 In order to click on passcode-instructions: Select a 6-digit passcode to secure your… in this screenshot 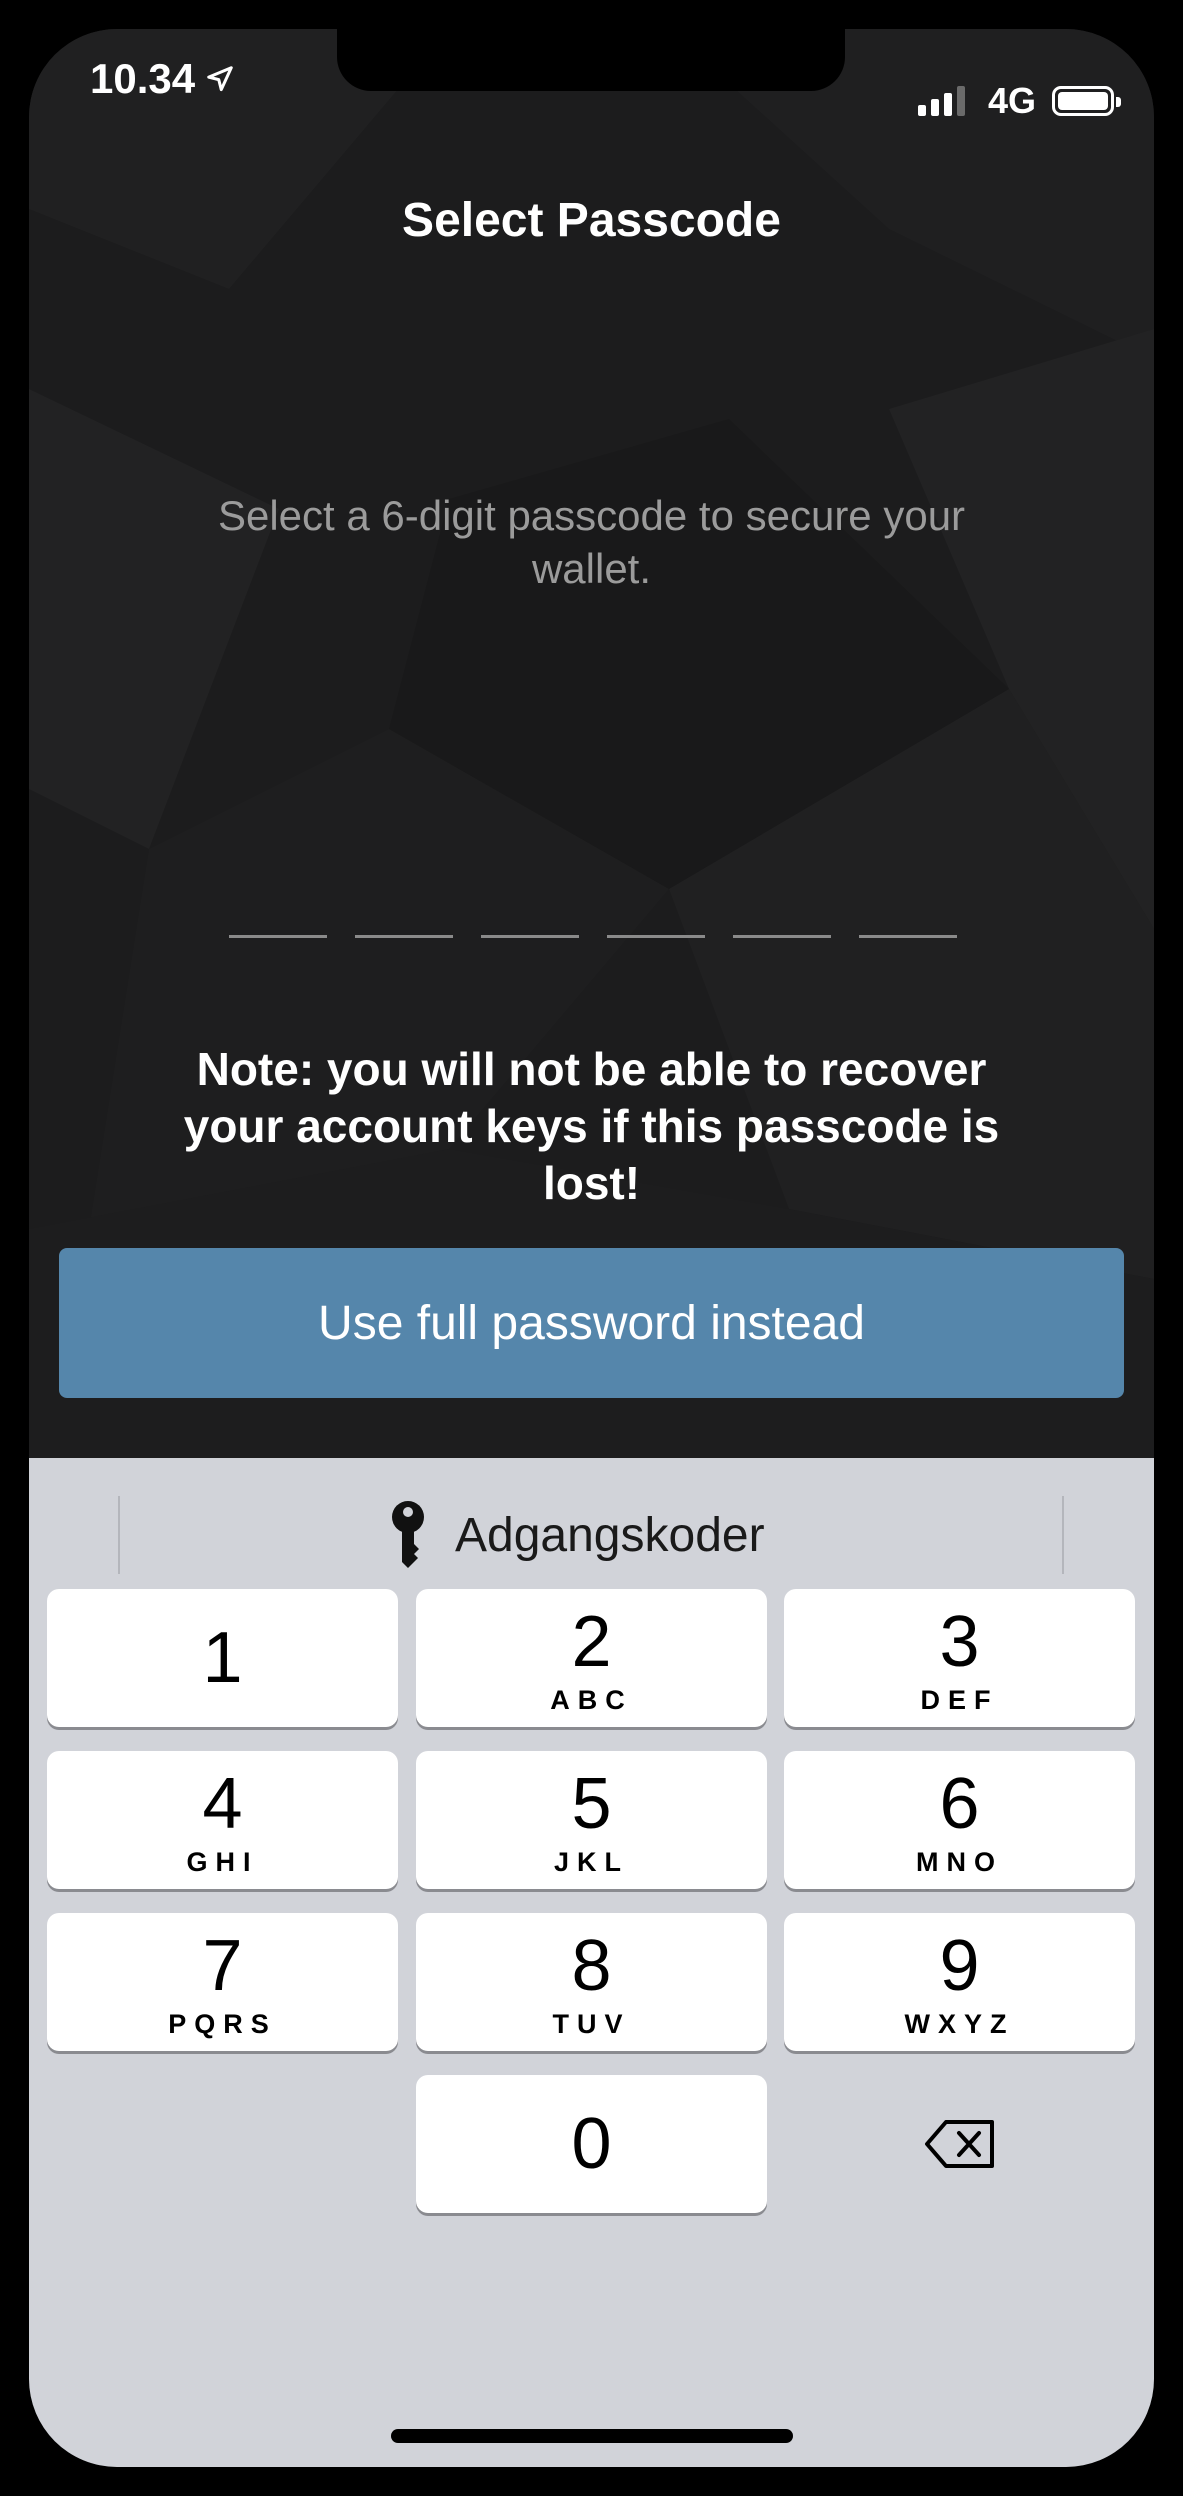, I will do `click(591, 542)`.